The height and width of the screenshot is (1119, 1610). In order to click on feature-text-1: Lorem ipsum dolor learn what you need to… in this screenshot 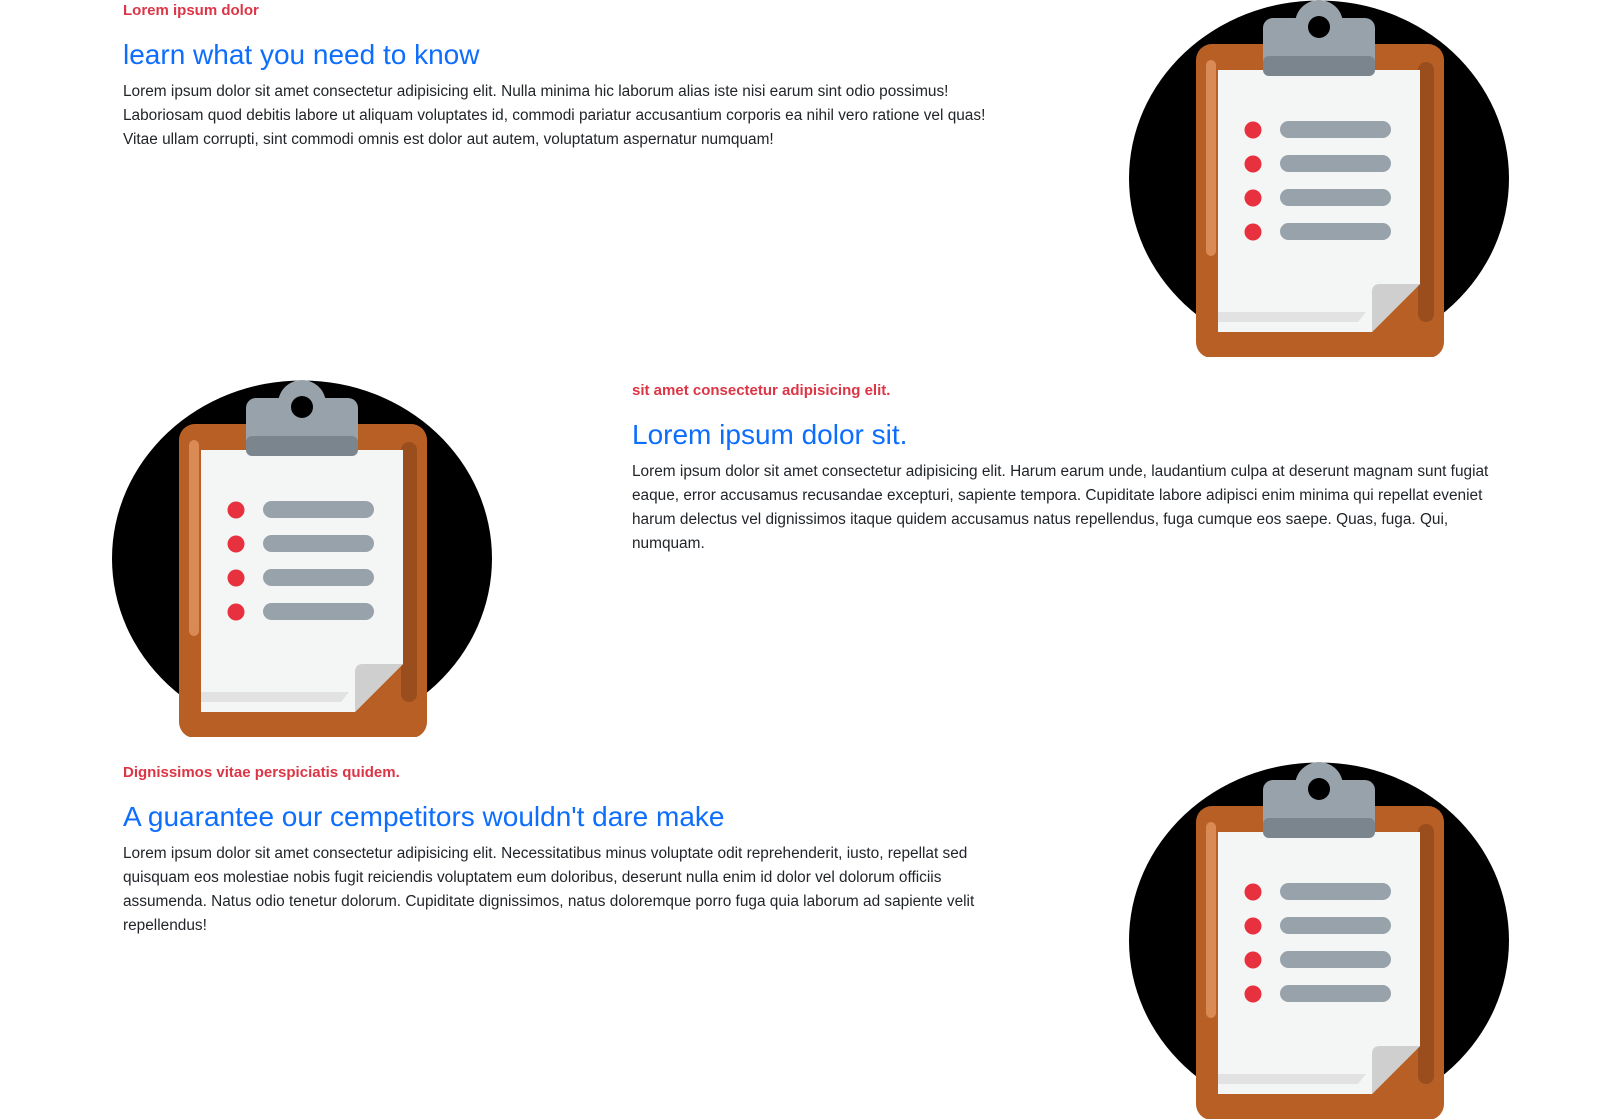, I will do `click(558, 76)`.